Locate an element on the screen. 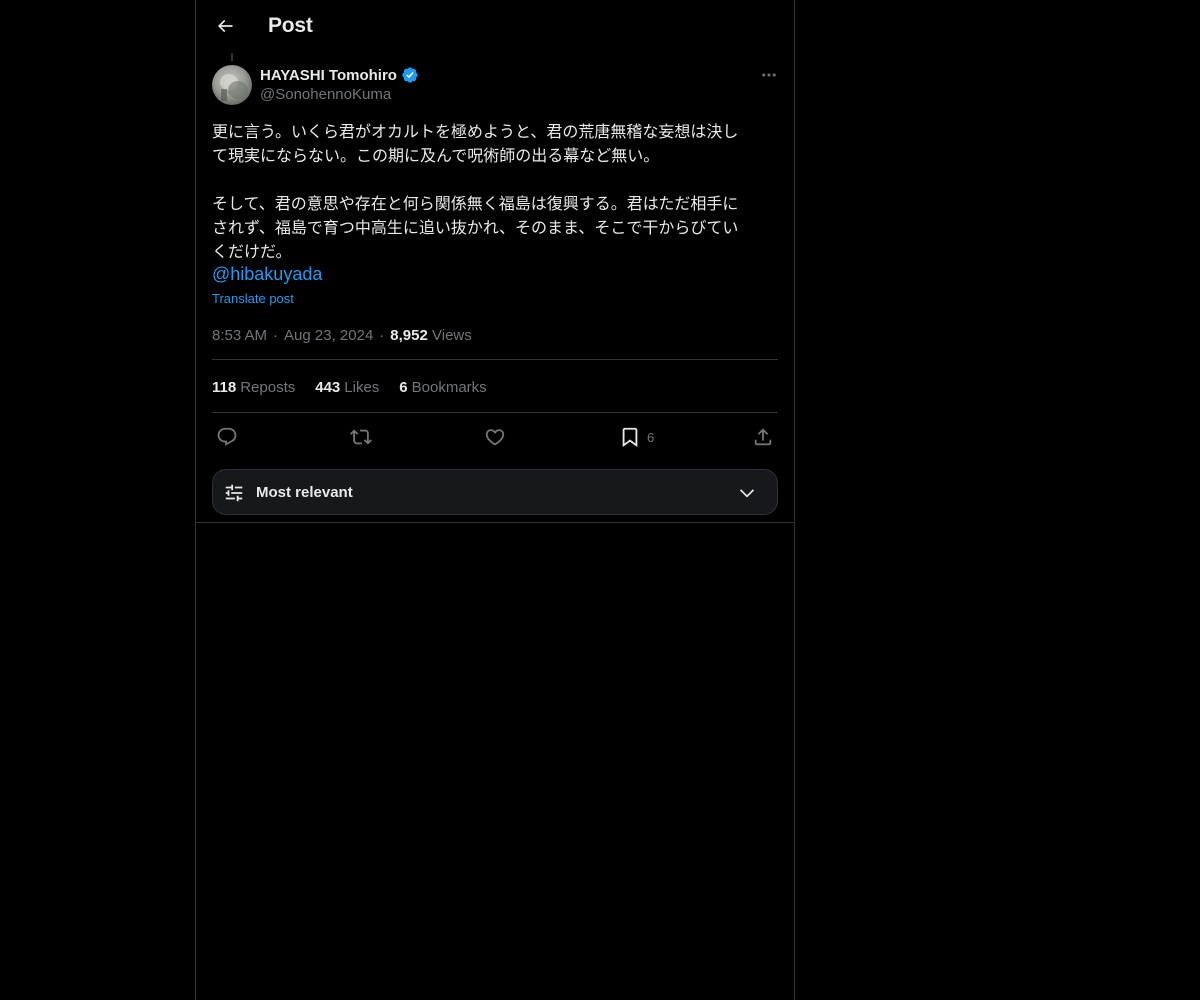  more-options-button is located at coordinates (769, 75).